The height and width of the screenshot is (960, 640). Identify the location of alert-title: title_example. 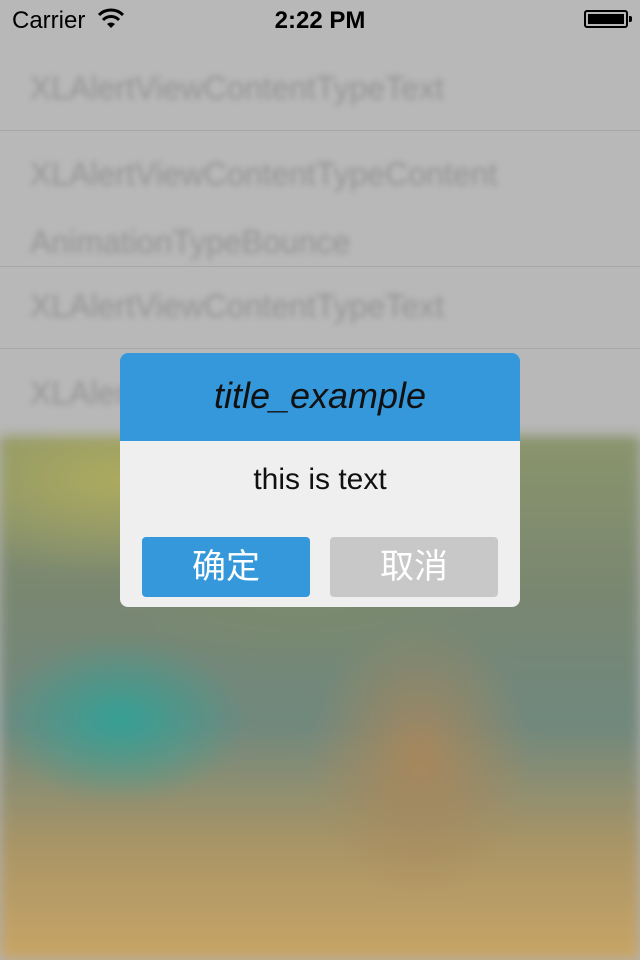
(320, 395).